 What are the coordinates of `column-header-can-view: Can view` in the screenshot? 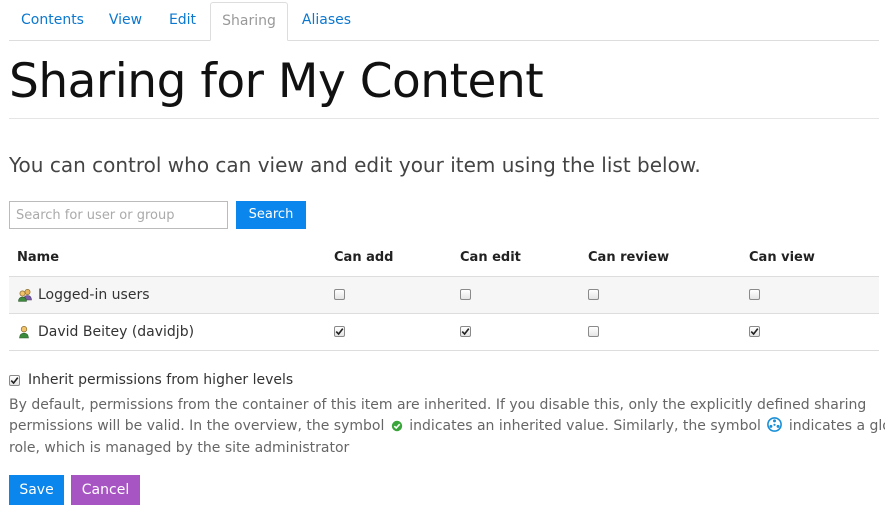 It's located at (782, 257).